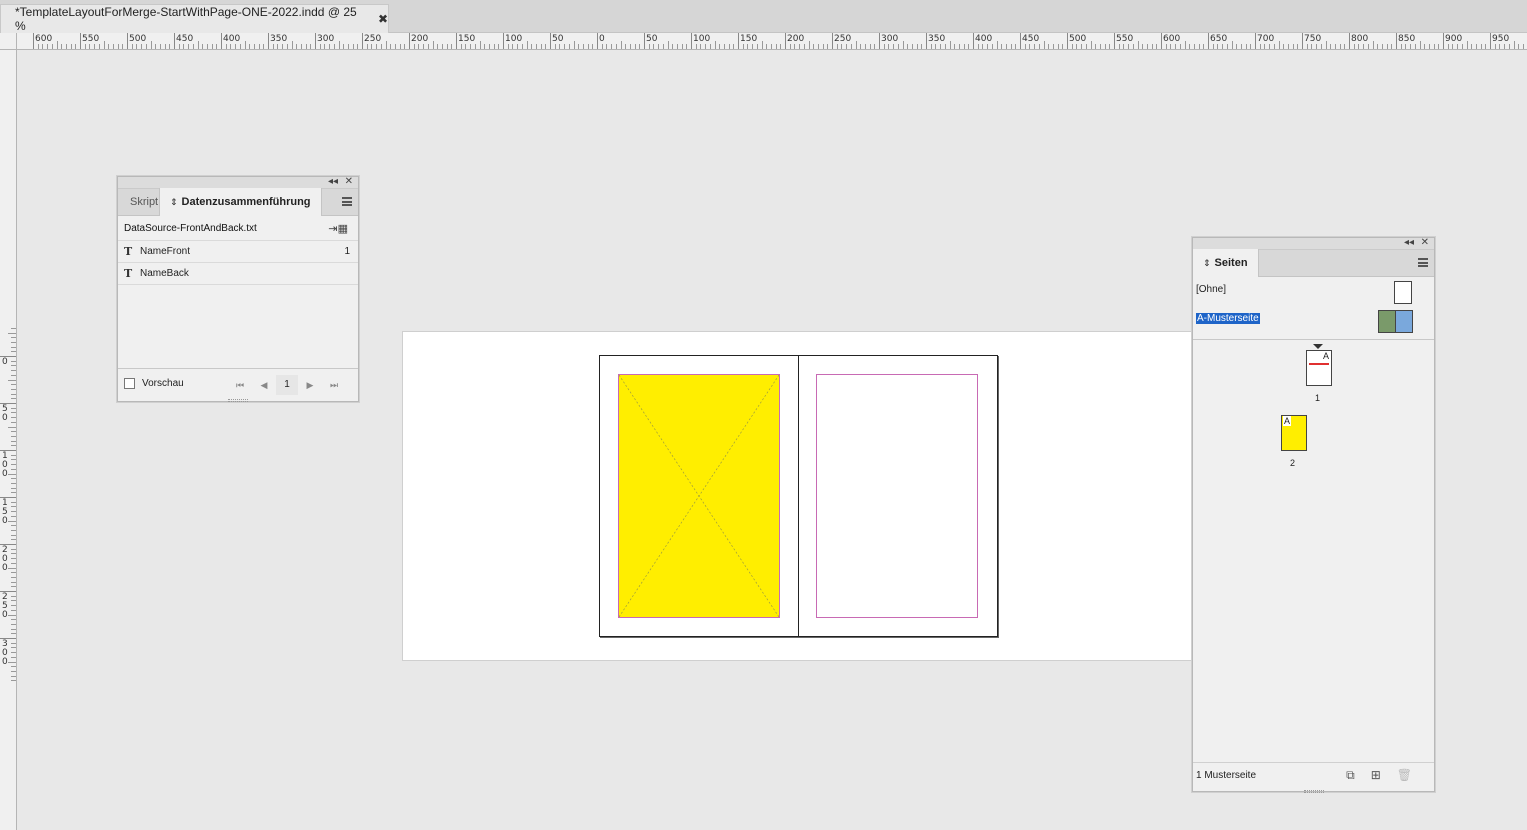 This screenshot has height=830, width=1527. What do you see at coordinates (1211, 289) in the screenshot?
I see `master-item-none: [Ohne]` at bounding box center [1211, 289].